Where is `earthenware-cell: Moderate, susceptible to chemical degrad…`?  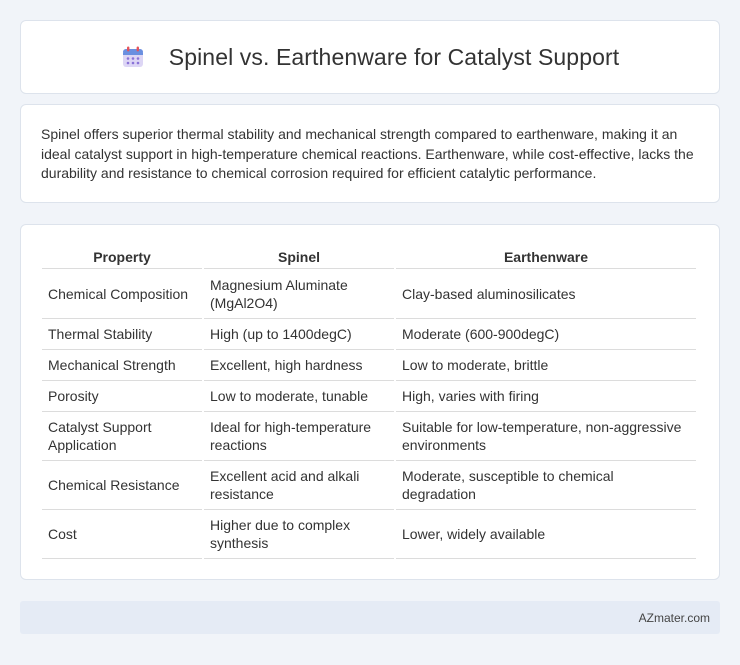
earthenware-cell: Moderate, susceptible to chemical degrad… is located at coordinates (546, 485).